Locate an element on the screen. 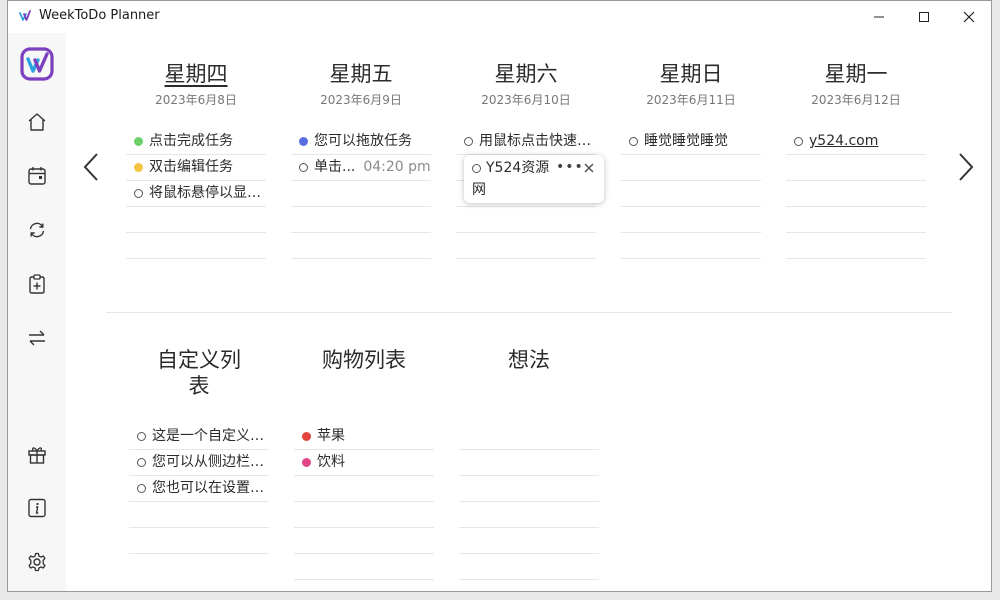 This screenshot has height=600, width=1000. list-name: 自定义列表 is located at coordinates (199, 373).